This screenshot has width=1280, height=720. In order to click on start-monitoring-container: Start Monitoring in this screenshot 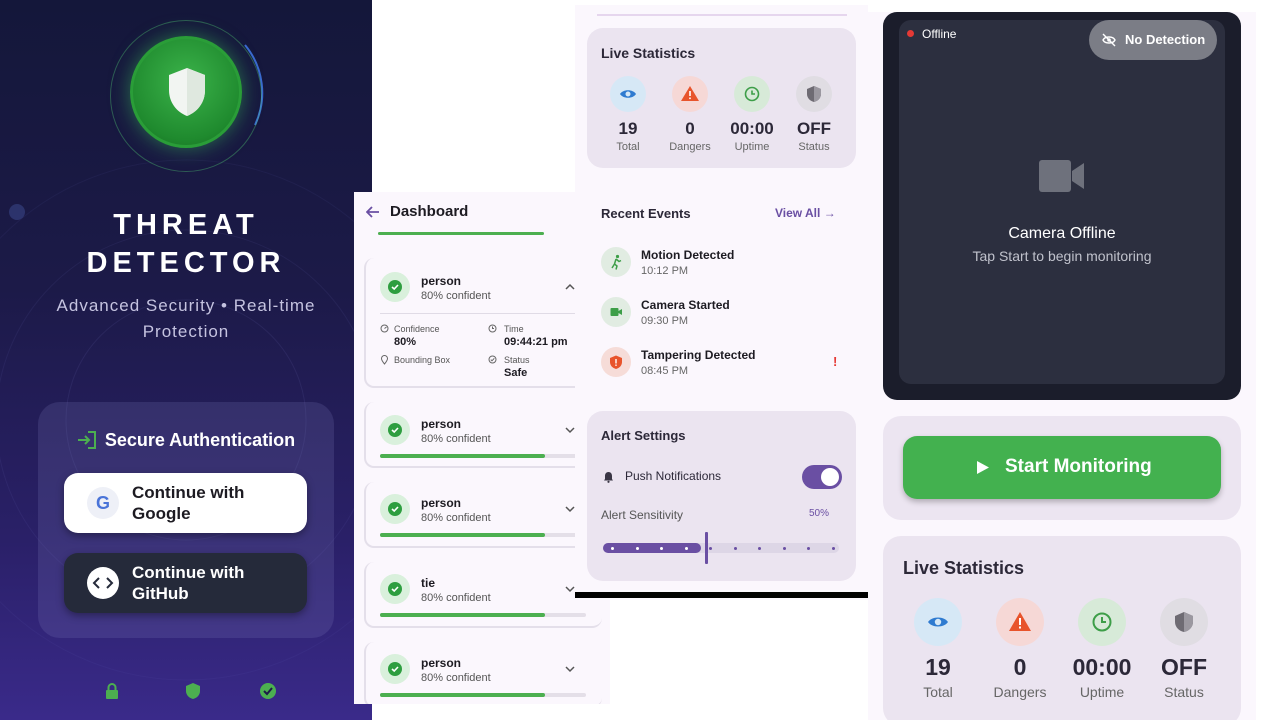, I will do `click(1062, 468)`.